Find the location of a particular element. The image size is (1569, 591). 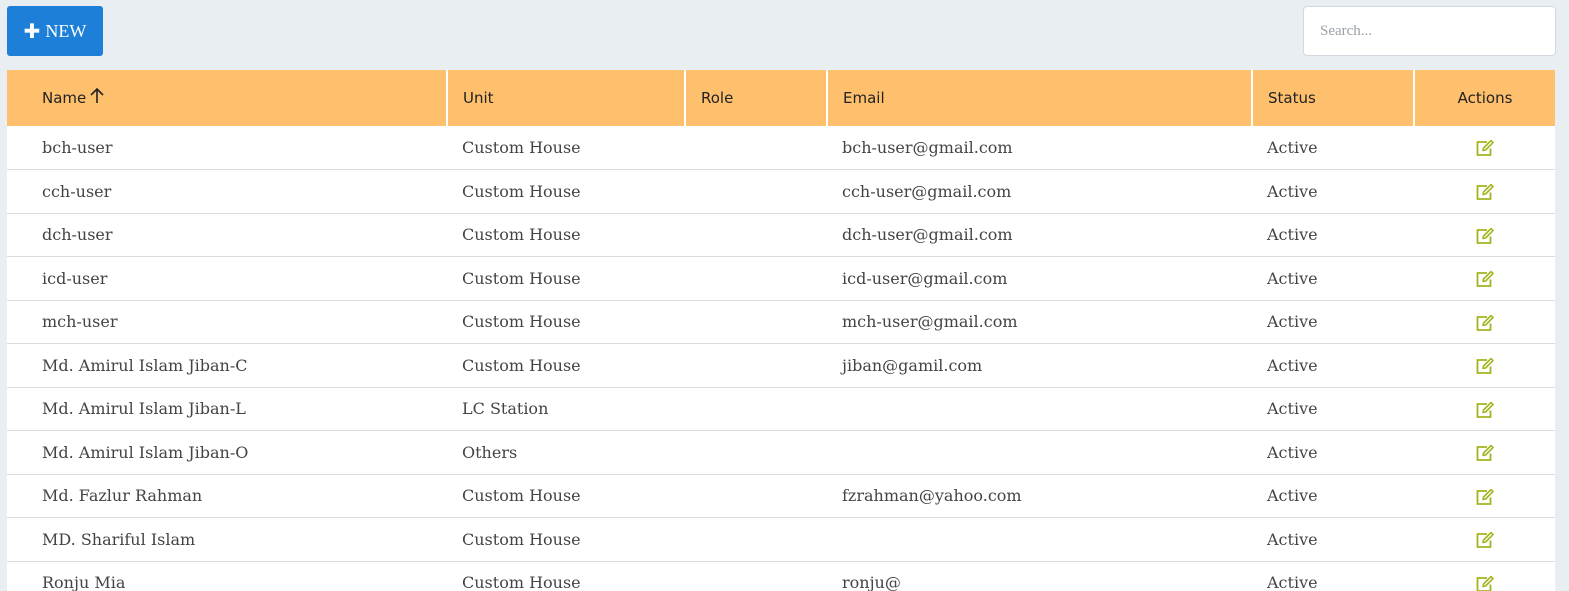

column-header-unit: Unit is located at coordinates (566, 98).